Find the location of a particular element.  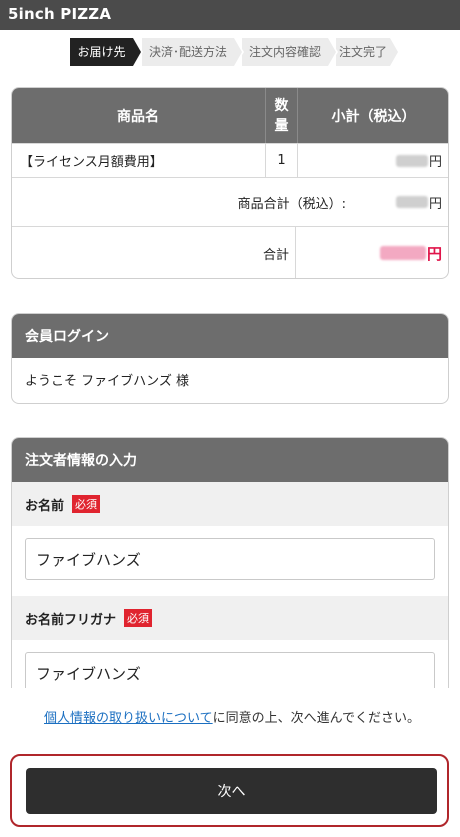

member-login-title: 会員ログイン is located at coordinates (230, 336).